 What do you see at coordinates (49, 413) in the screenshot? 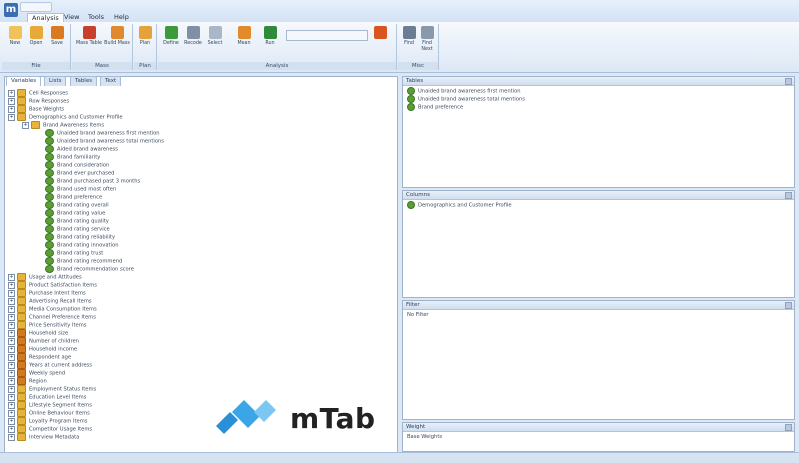
I see `tree-item: + Online Behaviour Items` at bounding box center [49, 413].